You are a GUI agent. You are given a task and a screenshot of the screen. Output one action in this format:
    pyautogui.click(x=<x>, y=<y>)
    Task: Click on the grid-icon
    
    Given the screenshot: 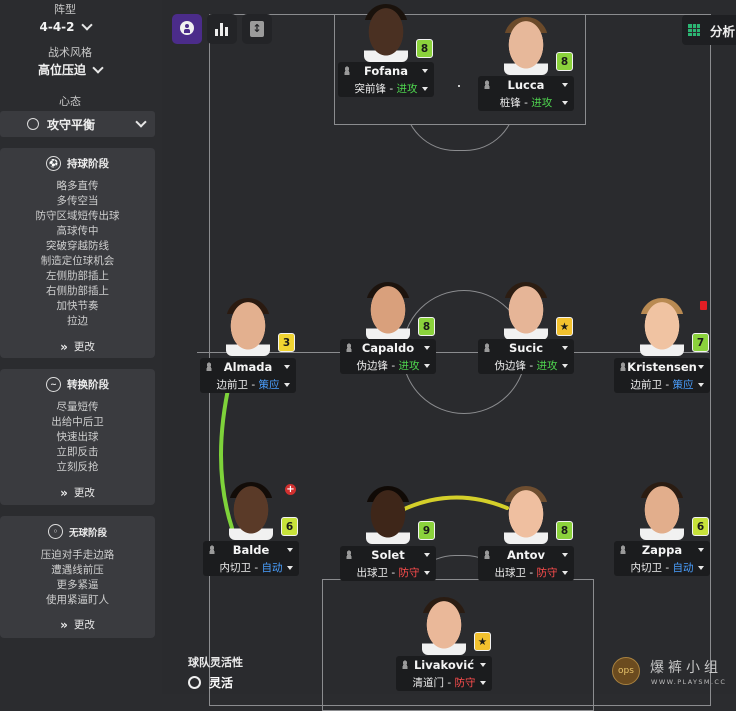 What is the action you would take?
    pyautogui.click(x=694, y=30)
    